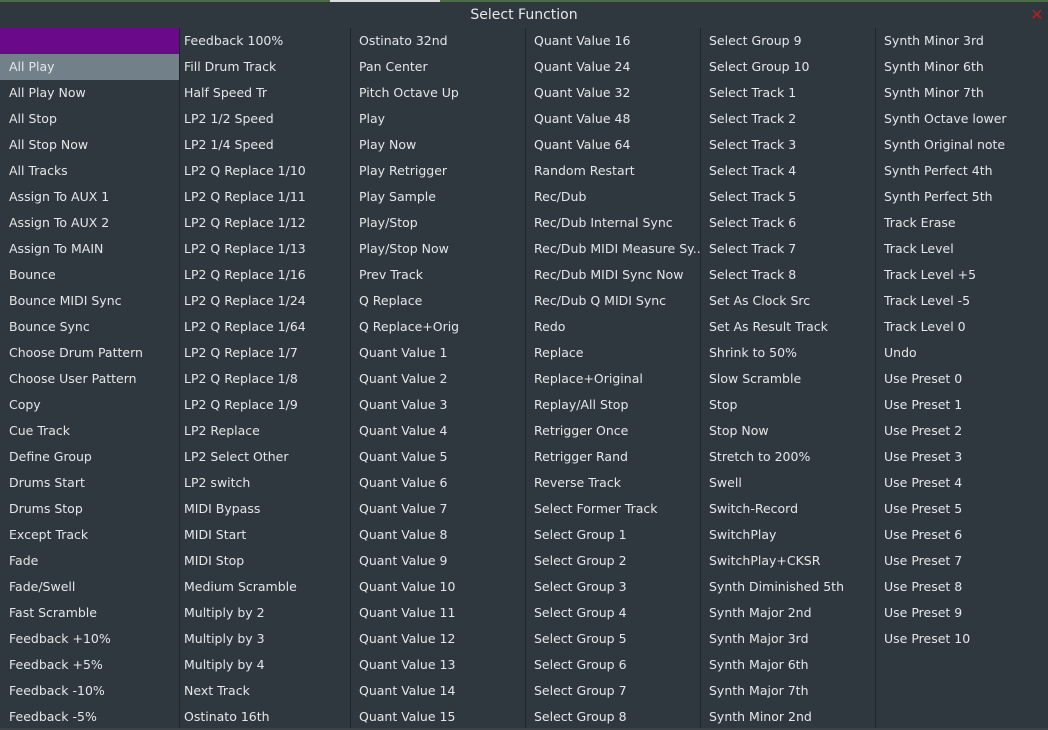 The height and width of the screenshot is (730, 1048). I want to click on function-item: Rec/Dub Q MIDI Sync, so click(612, 301).